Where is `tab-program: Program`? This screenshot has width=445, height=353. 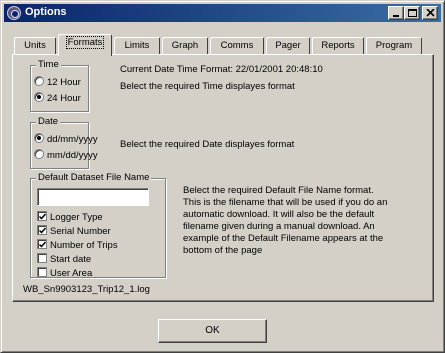
tab-program: Program is located at coordinates (394, 46).